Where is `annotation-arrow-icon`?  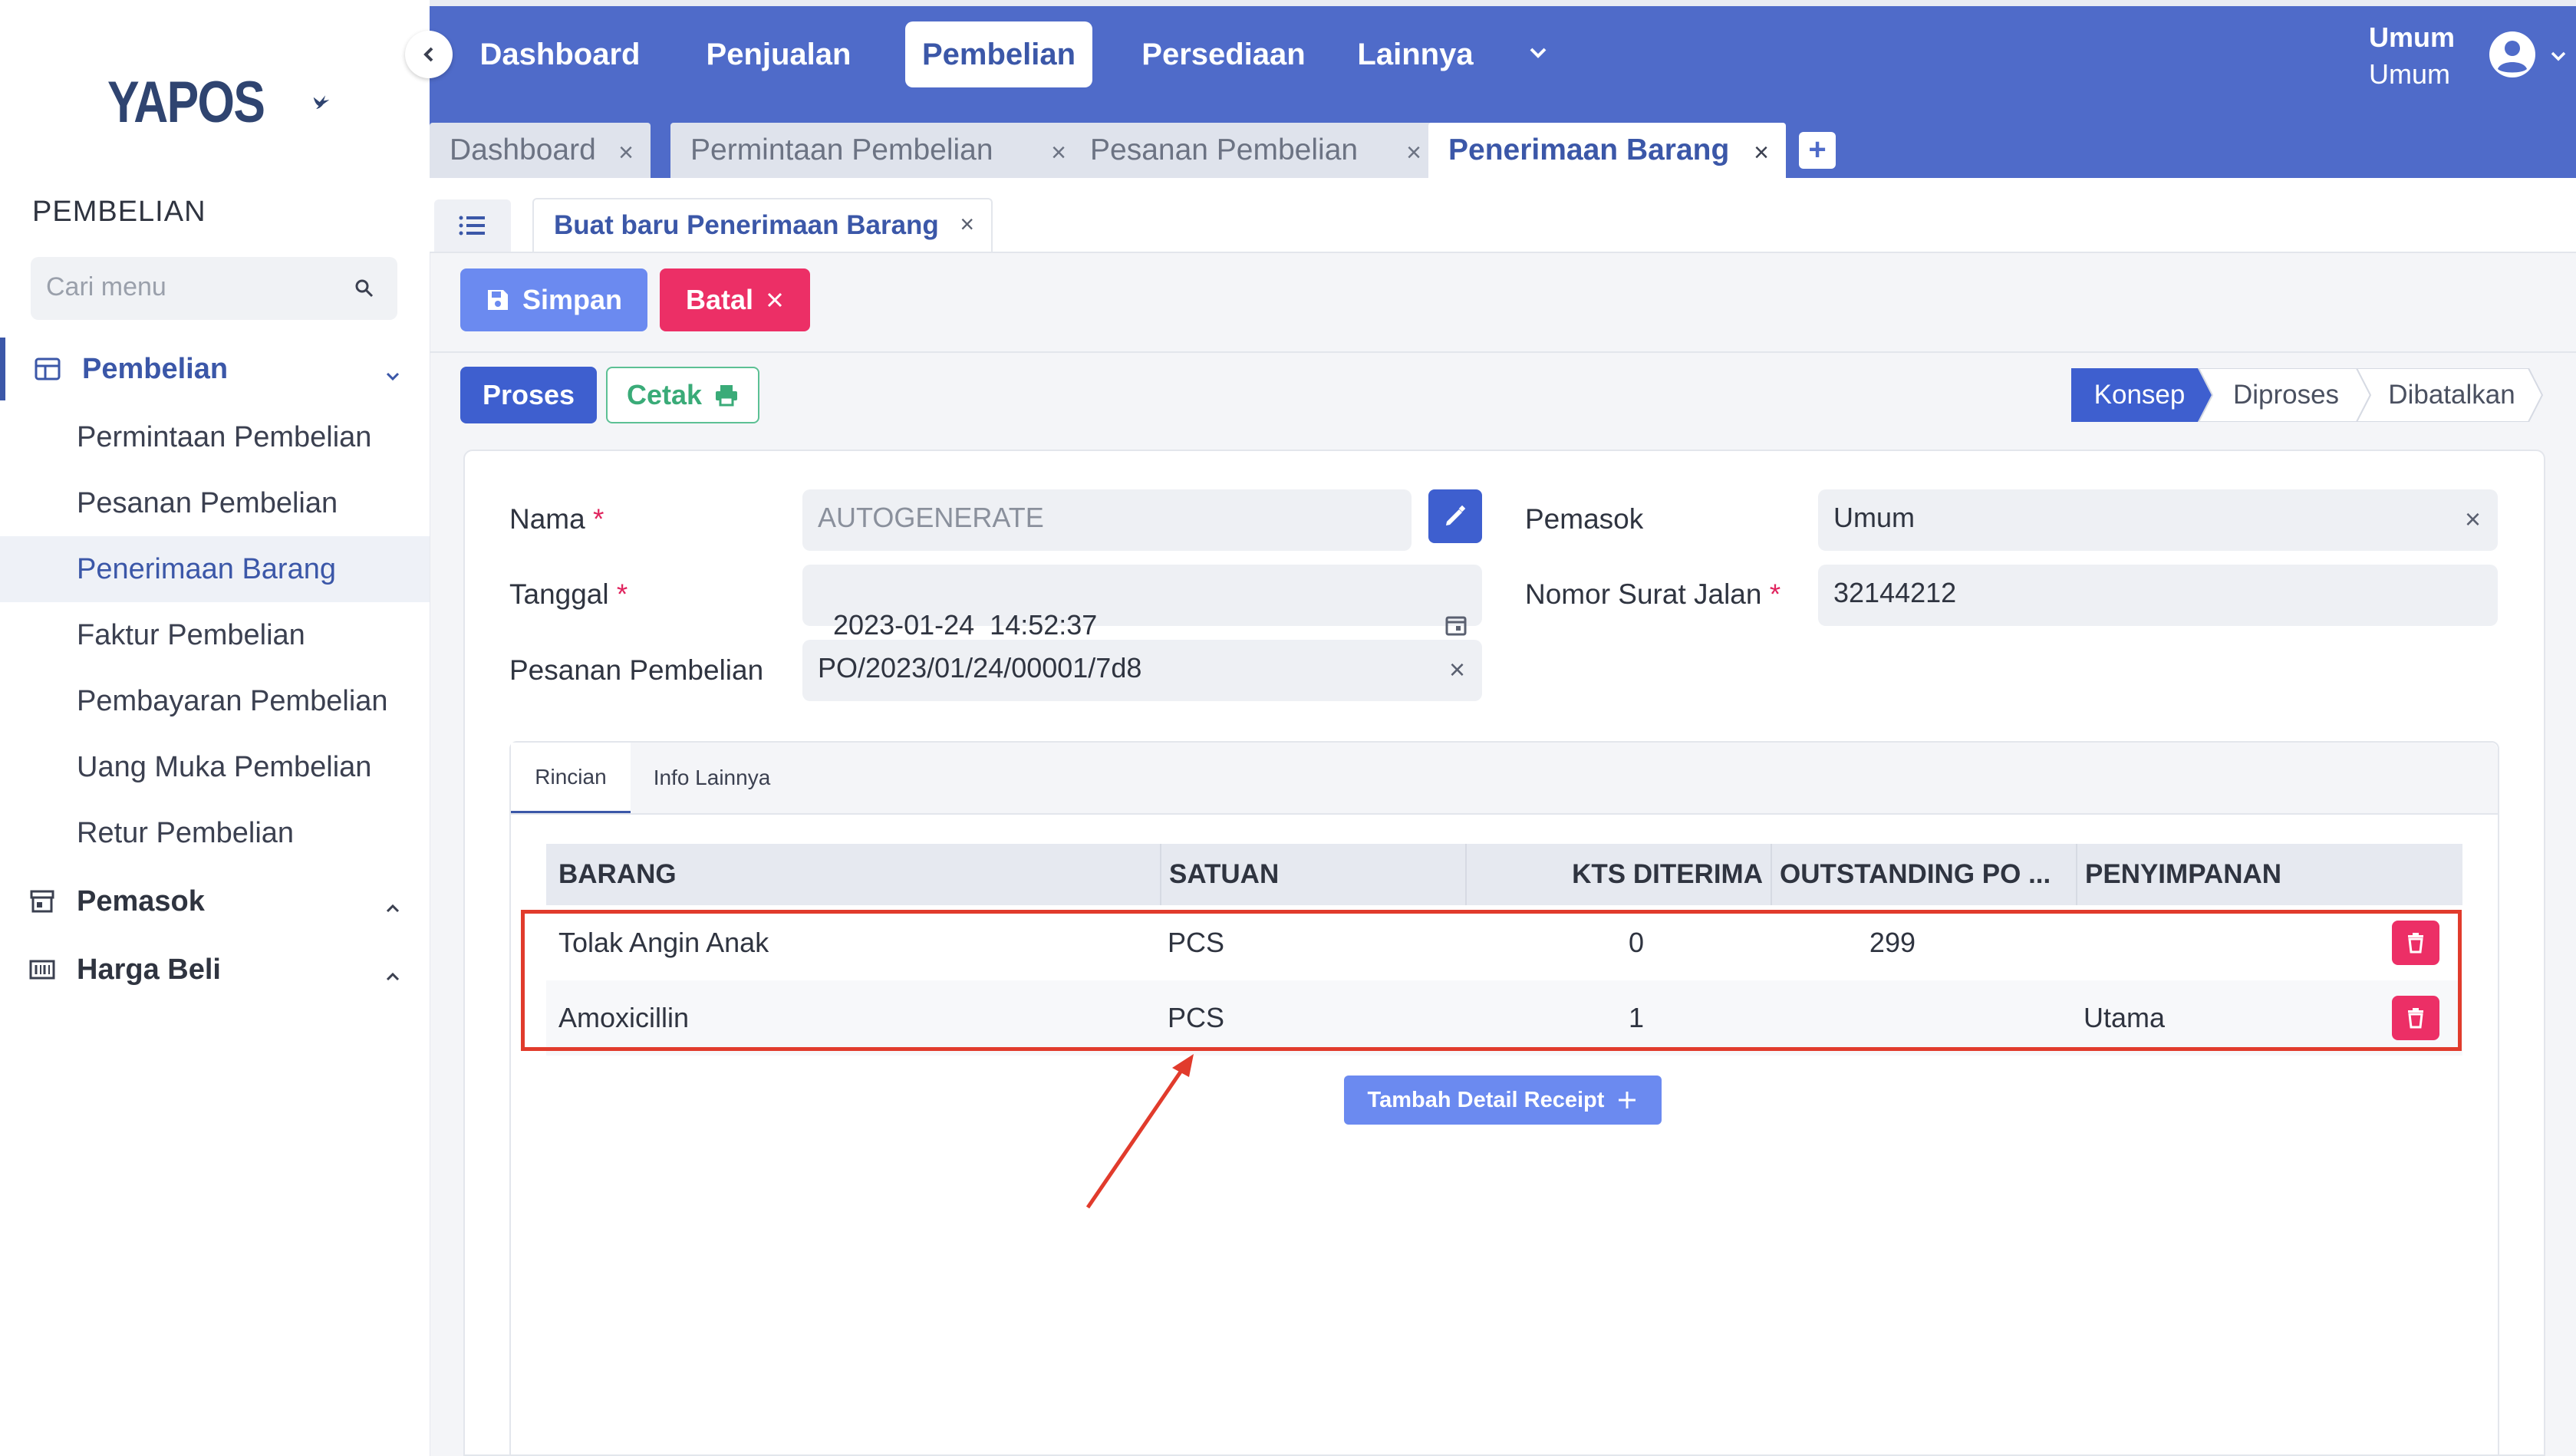
annotation-arrow-icon is located at coordinates (1139, 1131).